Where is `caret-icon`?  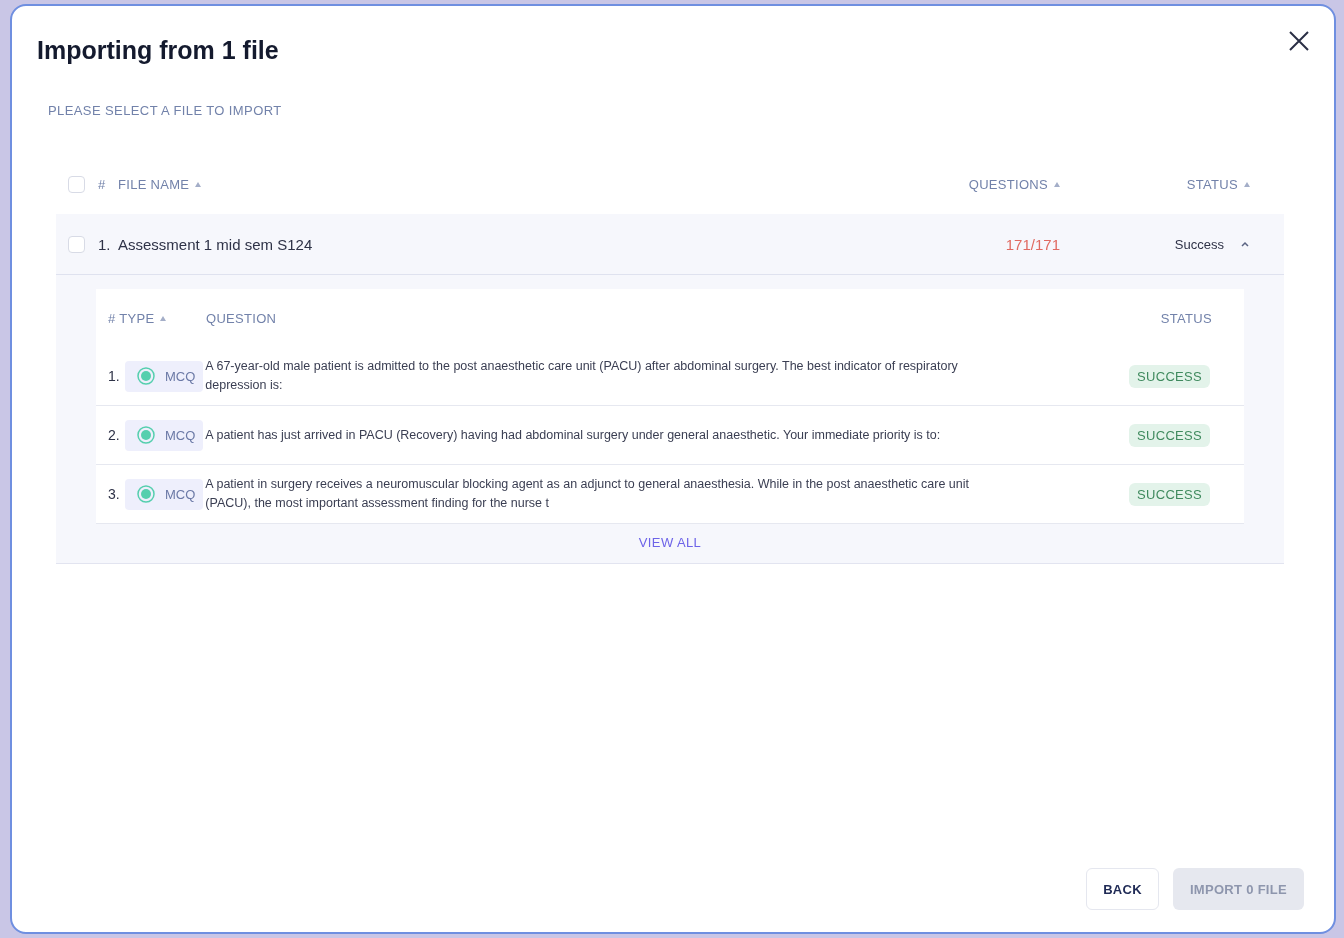
caret-icon is located at coordinates (1245, 244).